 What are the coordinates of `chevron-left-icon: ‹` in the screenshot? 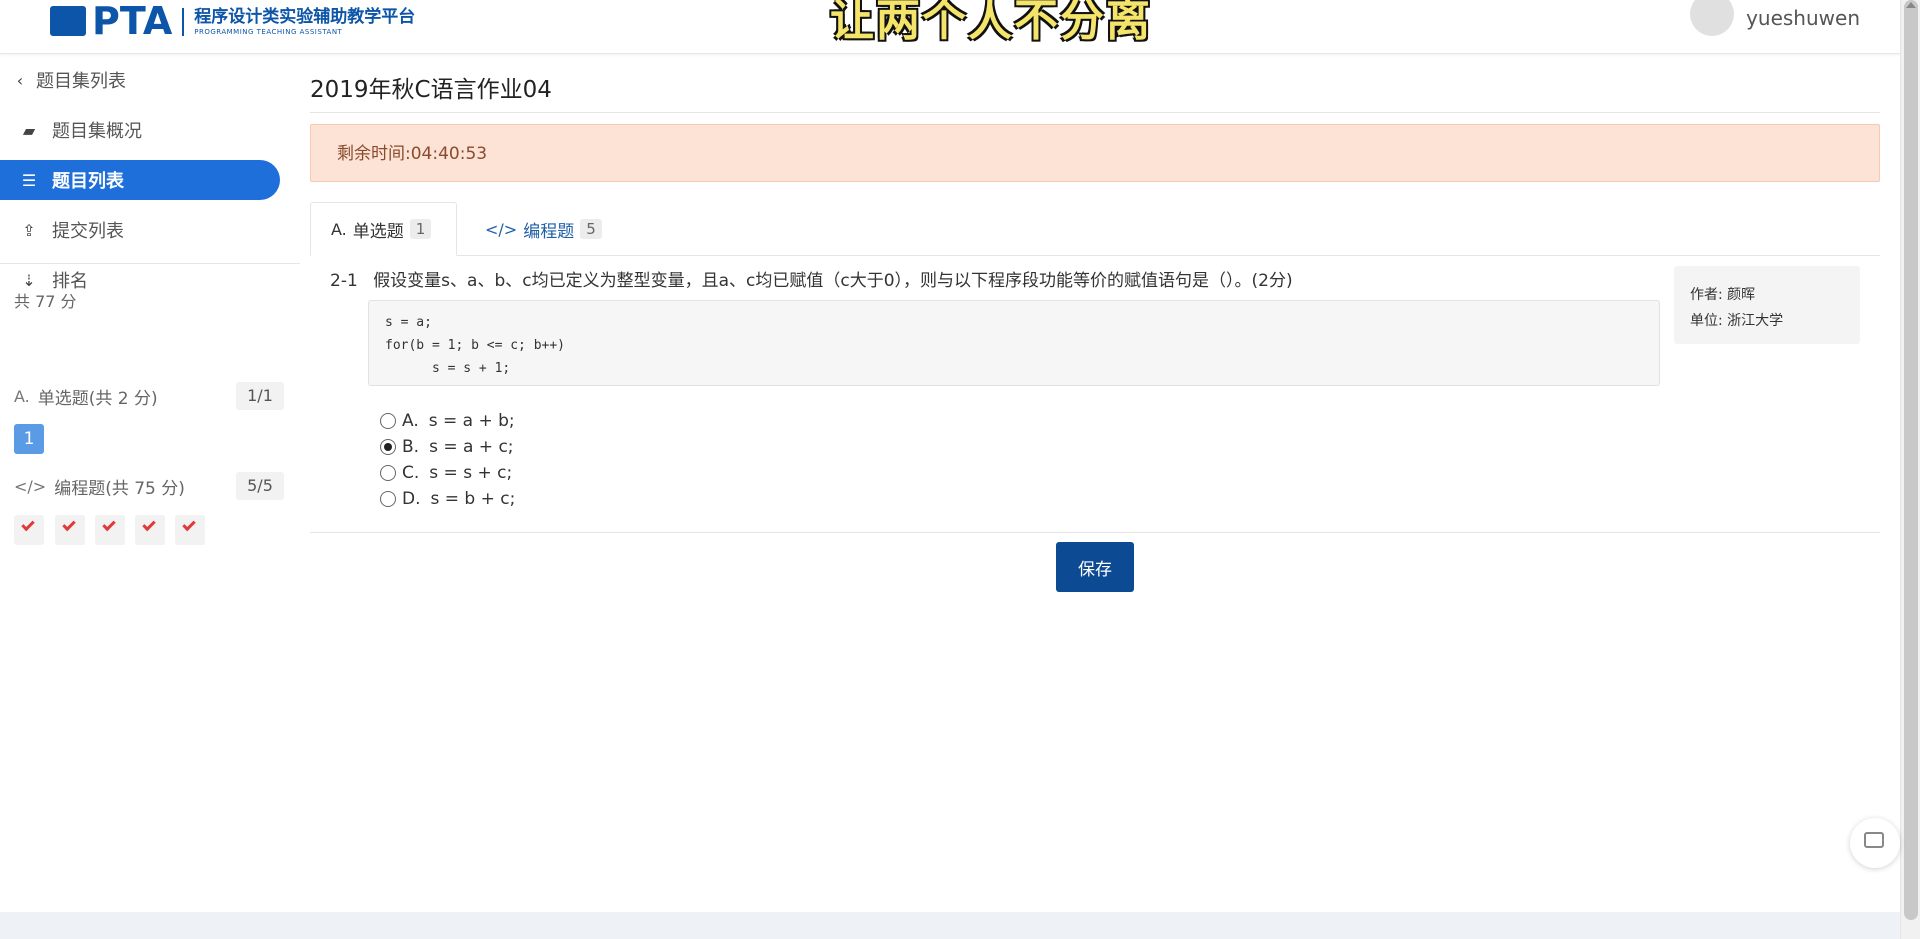 It's located at (20, 80).